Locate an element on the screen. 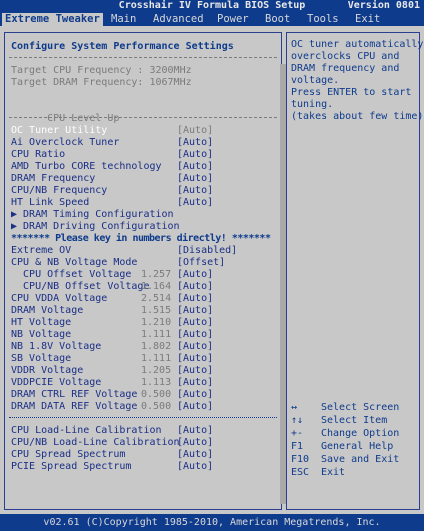  tab-advanced: Advanced is located at coordinates (178, 19).